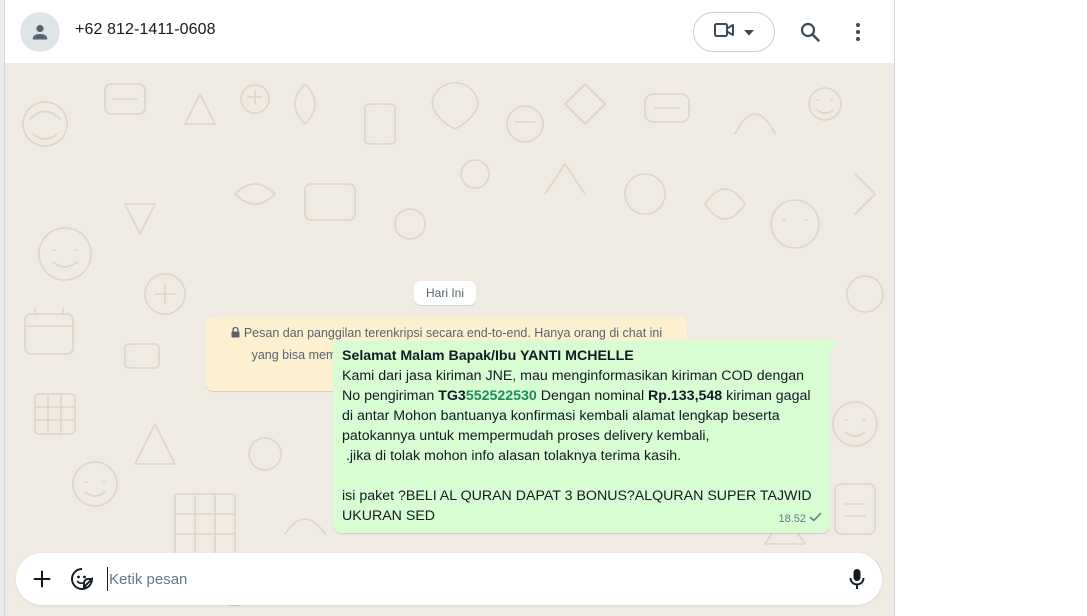 The height and width of the screenshot is (616, 1087). What do you see at coordinates (857, 579) in the screenshot?
I see `microphone-icon` at bounding box center [857, 579].